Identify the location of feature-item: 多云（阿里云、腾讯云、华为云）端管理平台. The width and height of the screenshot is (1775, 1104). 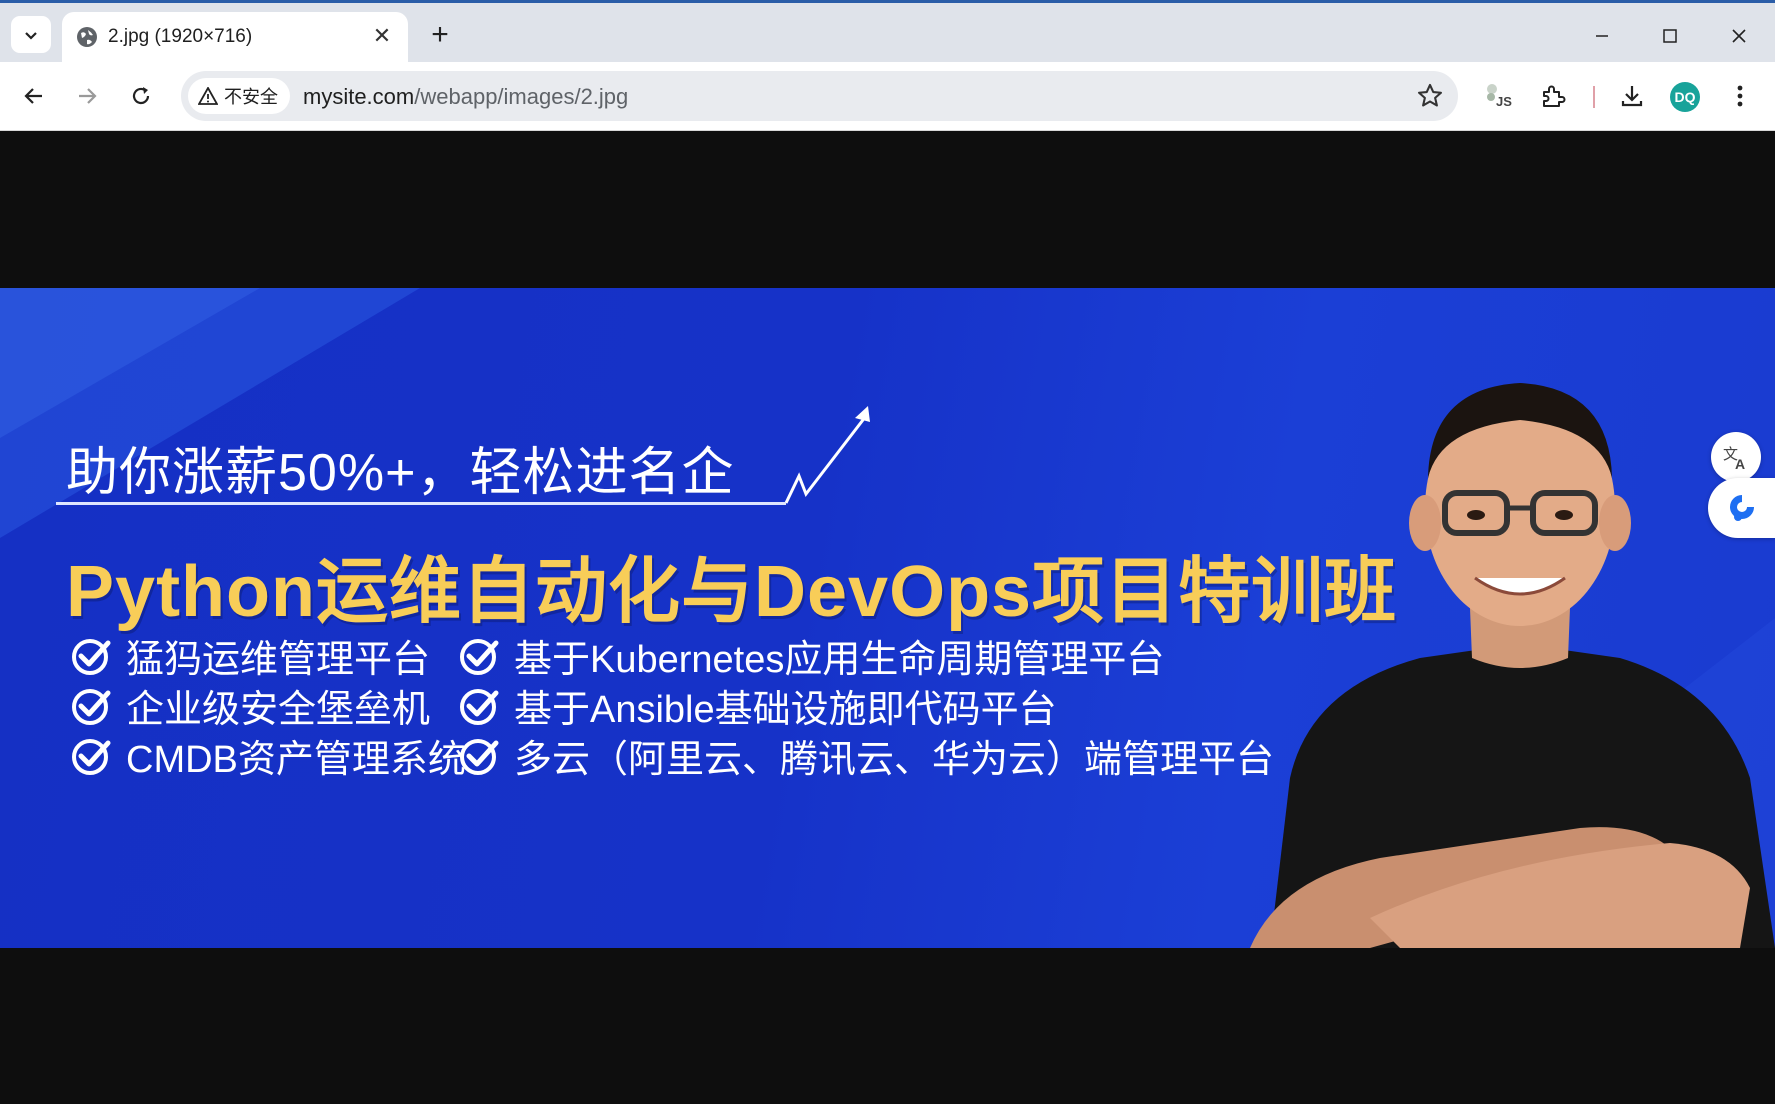
(866, 755).